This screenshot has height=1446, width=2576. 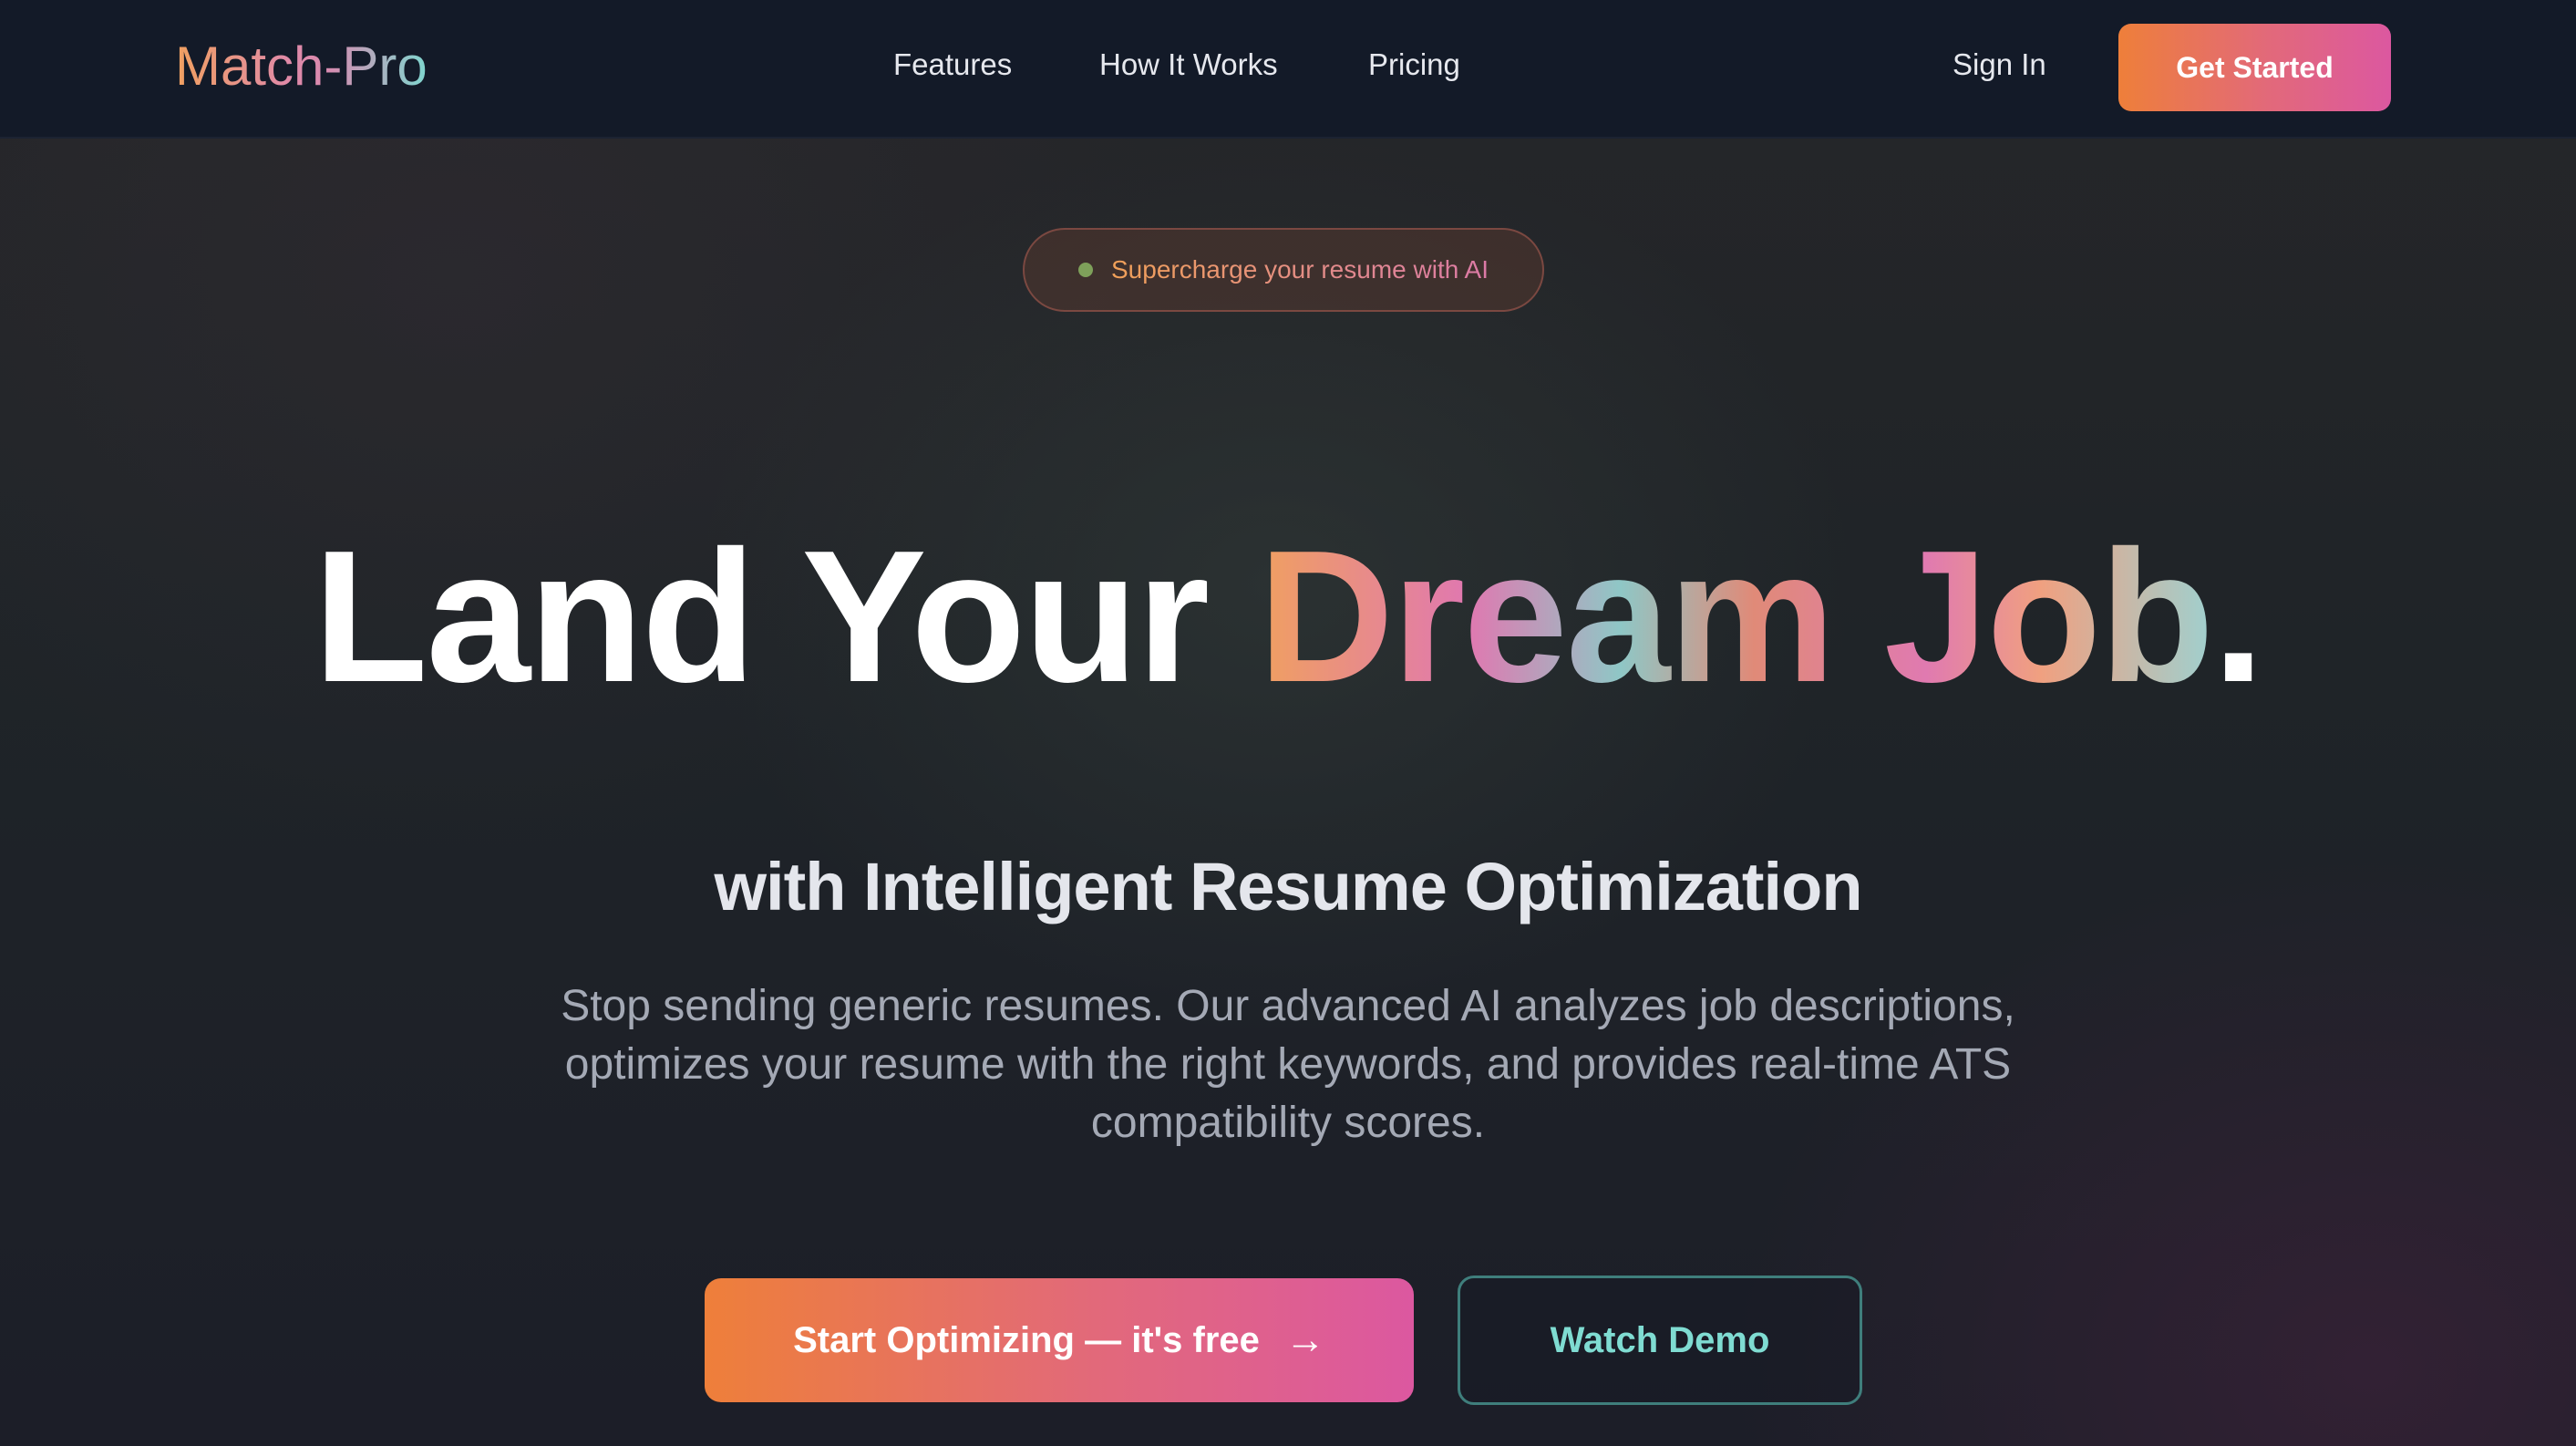 What do you see at coordinates (1304, 1340) in the screenshot?
I see `arrow-right-icon: →` at bounding box center [1304, 1340].